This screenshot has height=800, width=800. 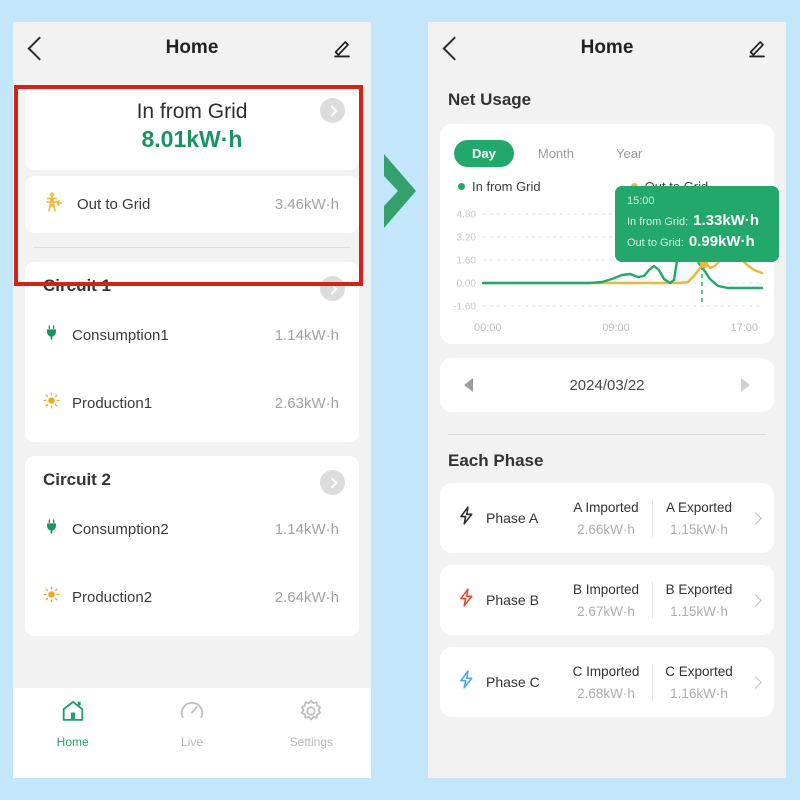 I want to click on phase-imported-column: A Imported 2.66kW·h, so click(x=606, y=518).